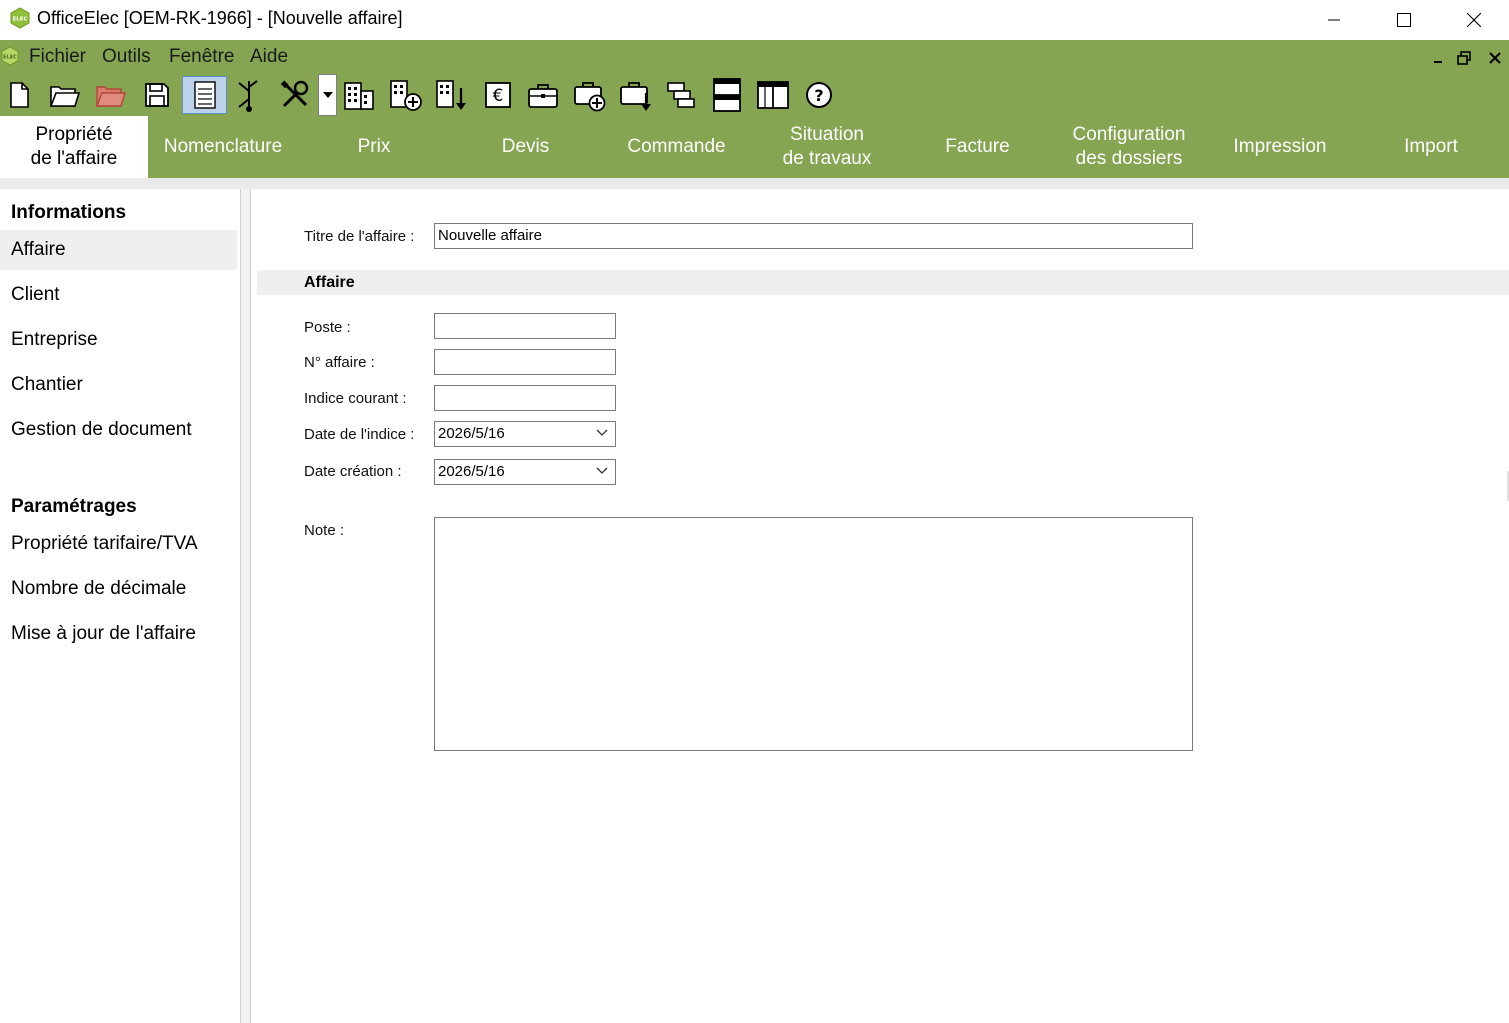  Describe the element at coordinates (525, 434) in the screenshot. I see `date-indice-picker: 2026/5/16` at that location.